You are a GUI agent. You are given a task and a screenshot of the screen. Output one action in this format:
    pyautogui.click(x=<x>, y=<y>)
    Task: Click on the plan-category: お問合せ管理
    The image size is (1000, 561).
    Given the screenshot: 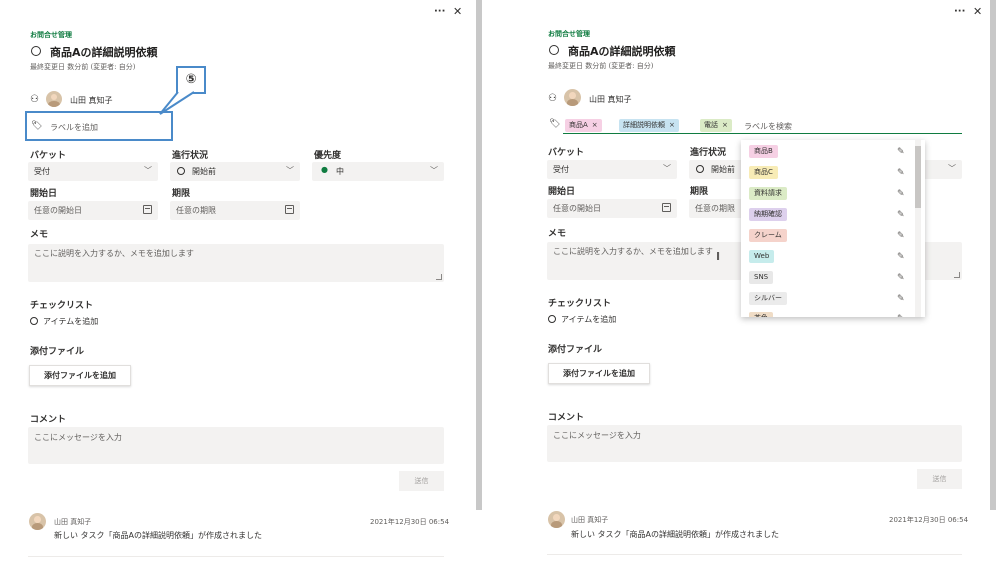 What is the action you would take?
    pyautogui.click(x=51, y=35)
    